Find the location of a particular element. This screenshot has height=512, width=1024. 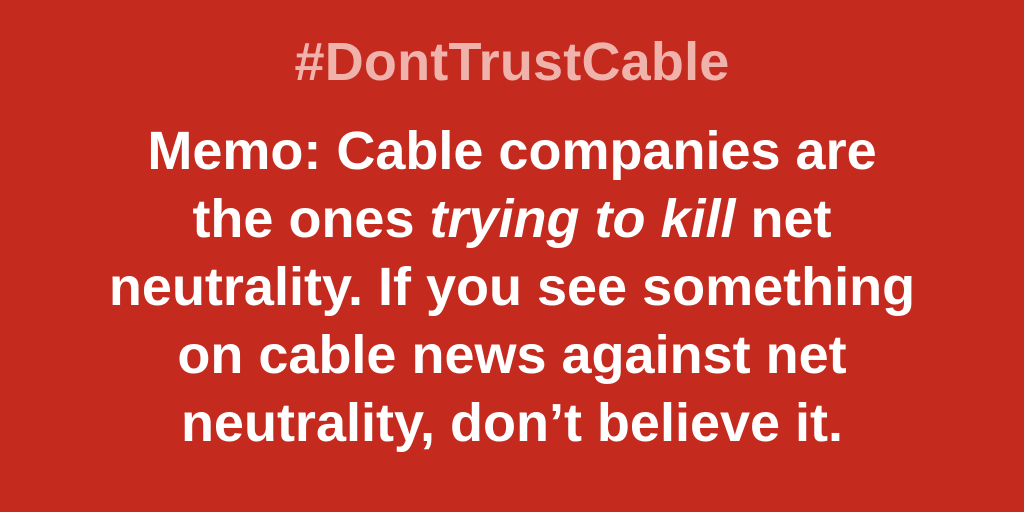

memo-line-4: on cable news against net is located at coordinates (512, 355).